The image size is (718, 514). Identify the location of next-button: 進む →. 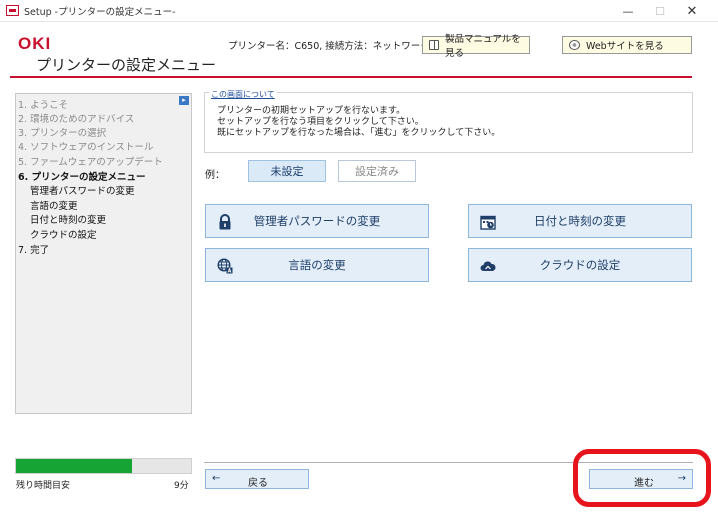
(641, 479).